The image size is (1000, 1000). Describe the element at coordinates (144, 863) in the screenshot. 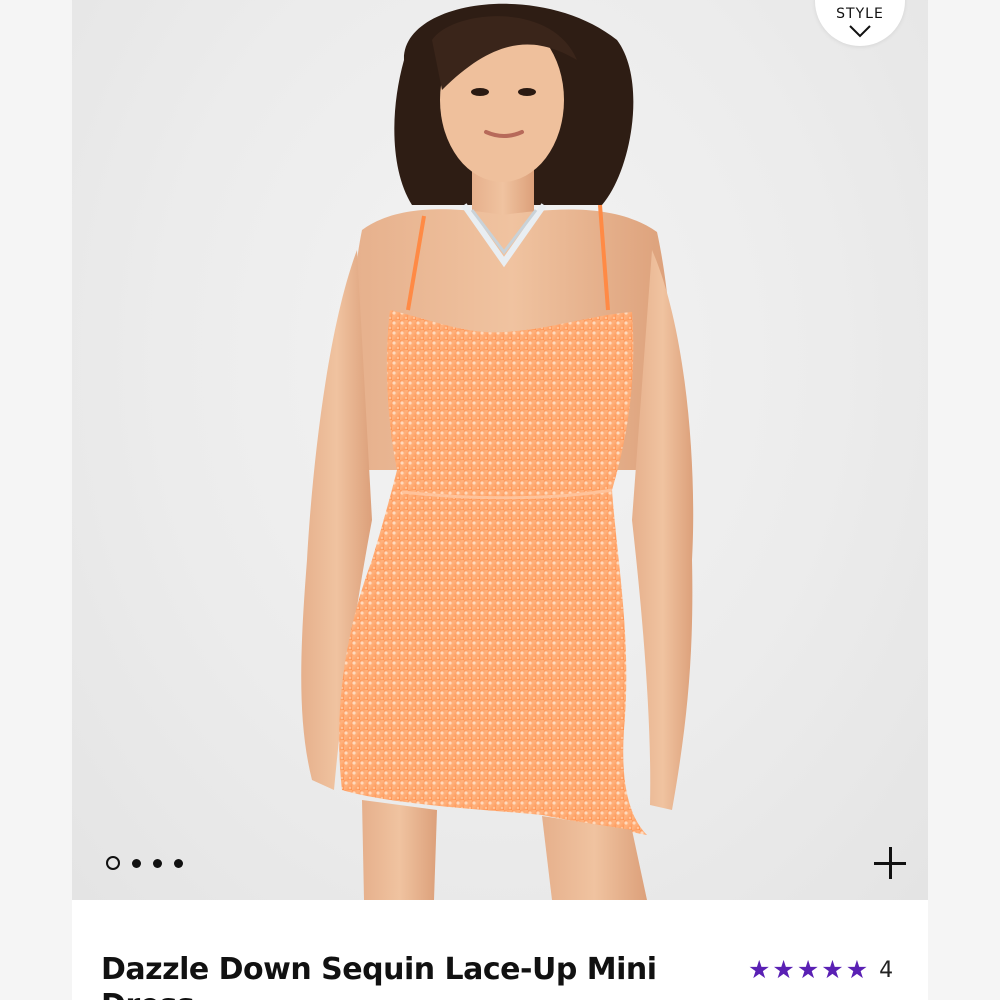

I see `carousel-dots` at that location.